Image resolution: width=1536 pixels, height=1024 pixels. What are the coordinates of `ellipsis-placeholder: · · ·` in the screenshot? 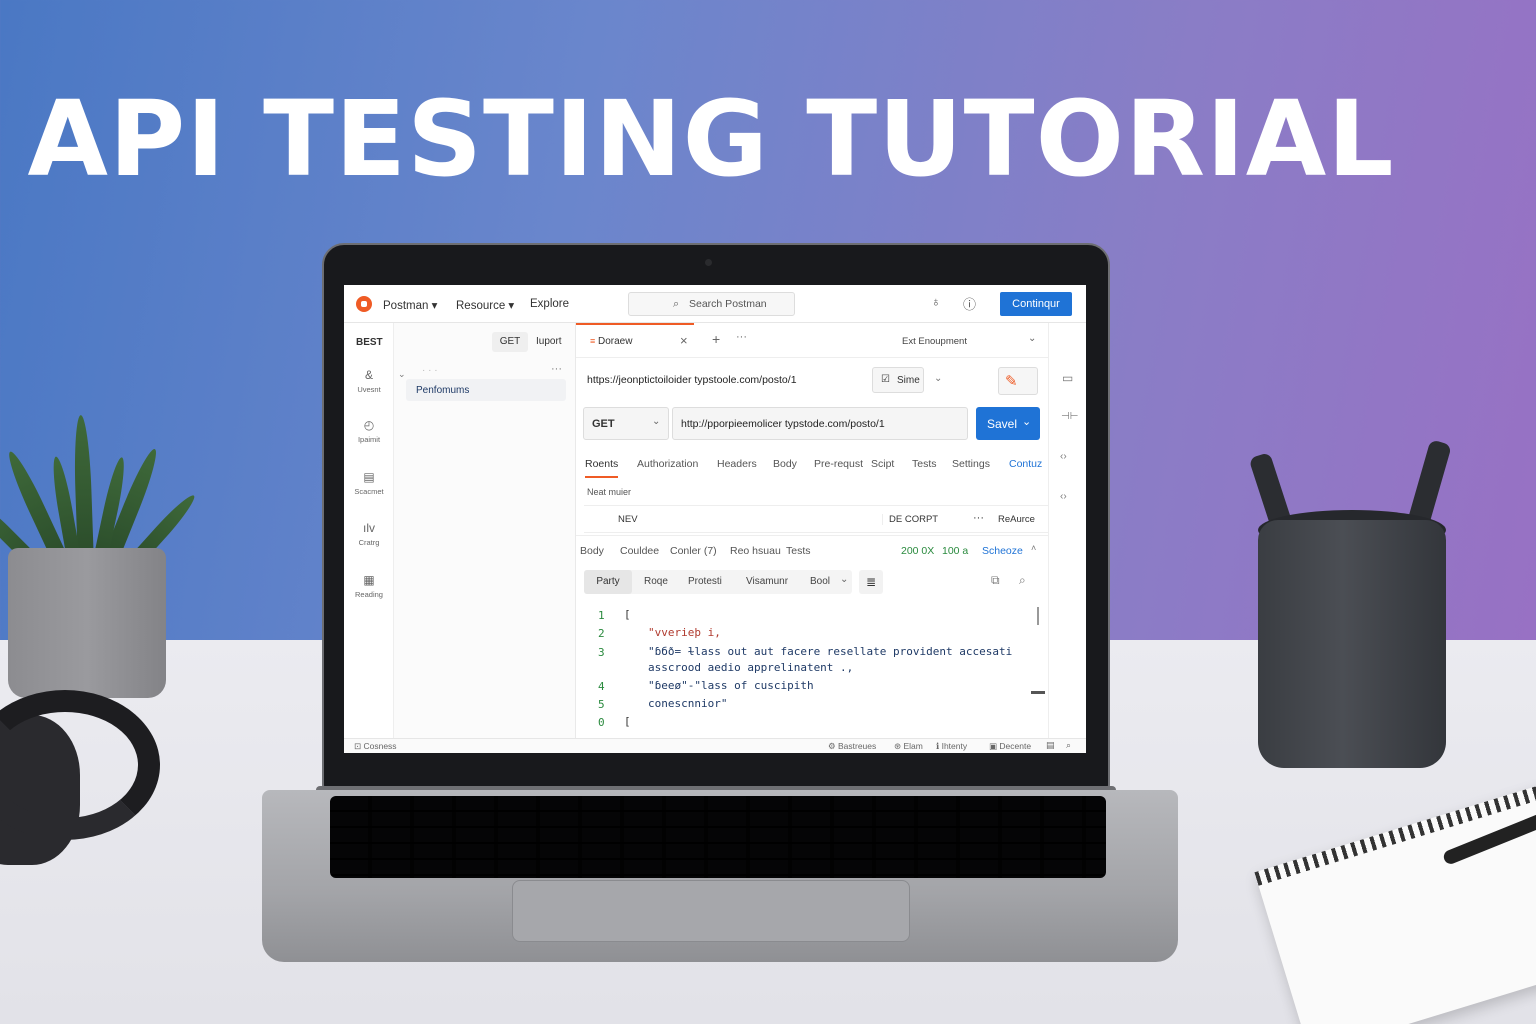 It's located at (430, 370).